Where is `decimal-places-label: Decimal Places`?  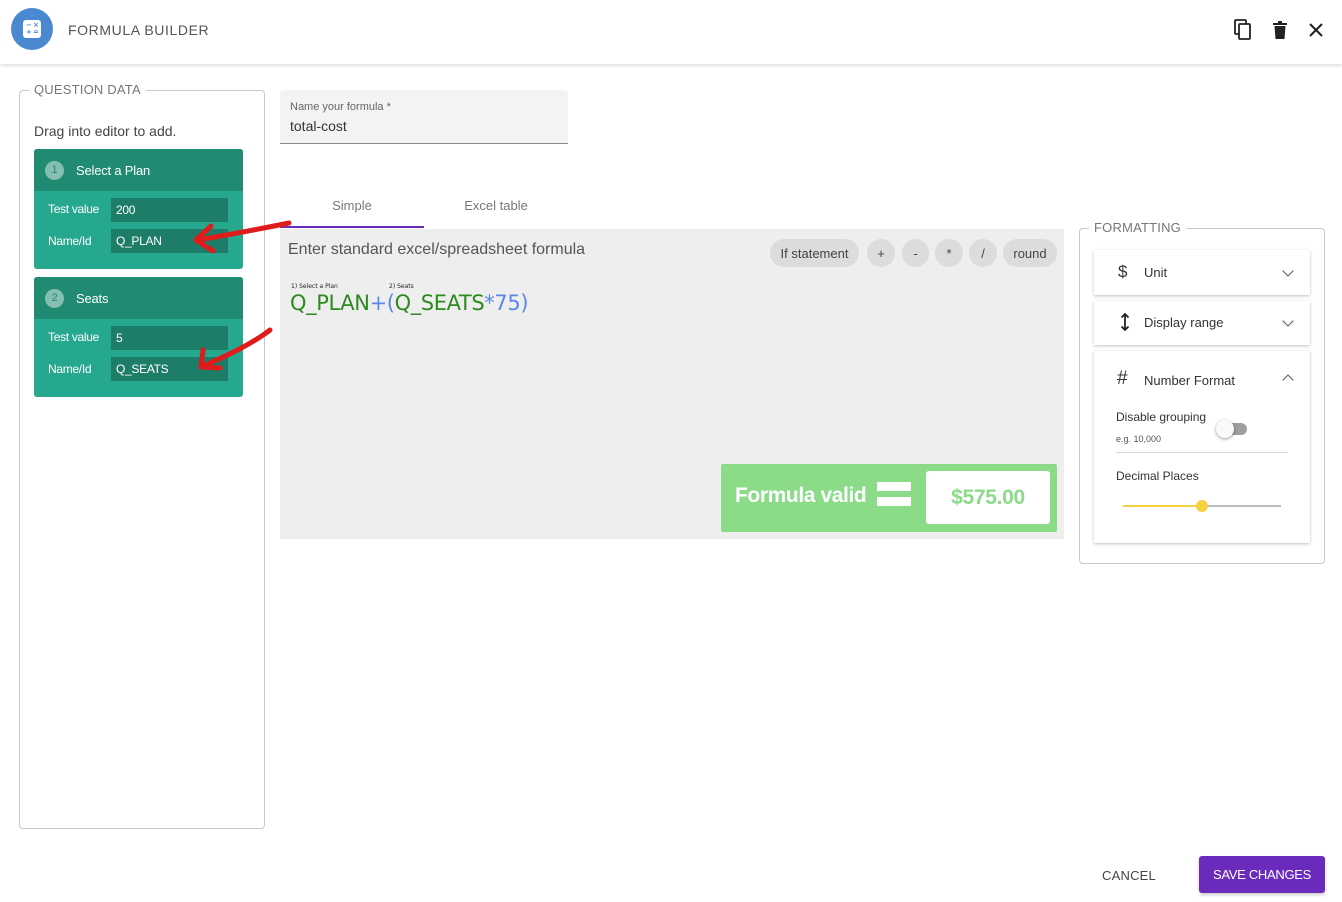 decimal-places-label: Decimal Places is located at coordinates (1157, 476).